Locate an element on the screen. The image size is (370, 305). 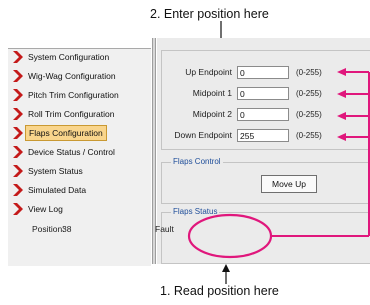
down-endpoint-label: Down Endpoint is located at coordinates (203, 135).